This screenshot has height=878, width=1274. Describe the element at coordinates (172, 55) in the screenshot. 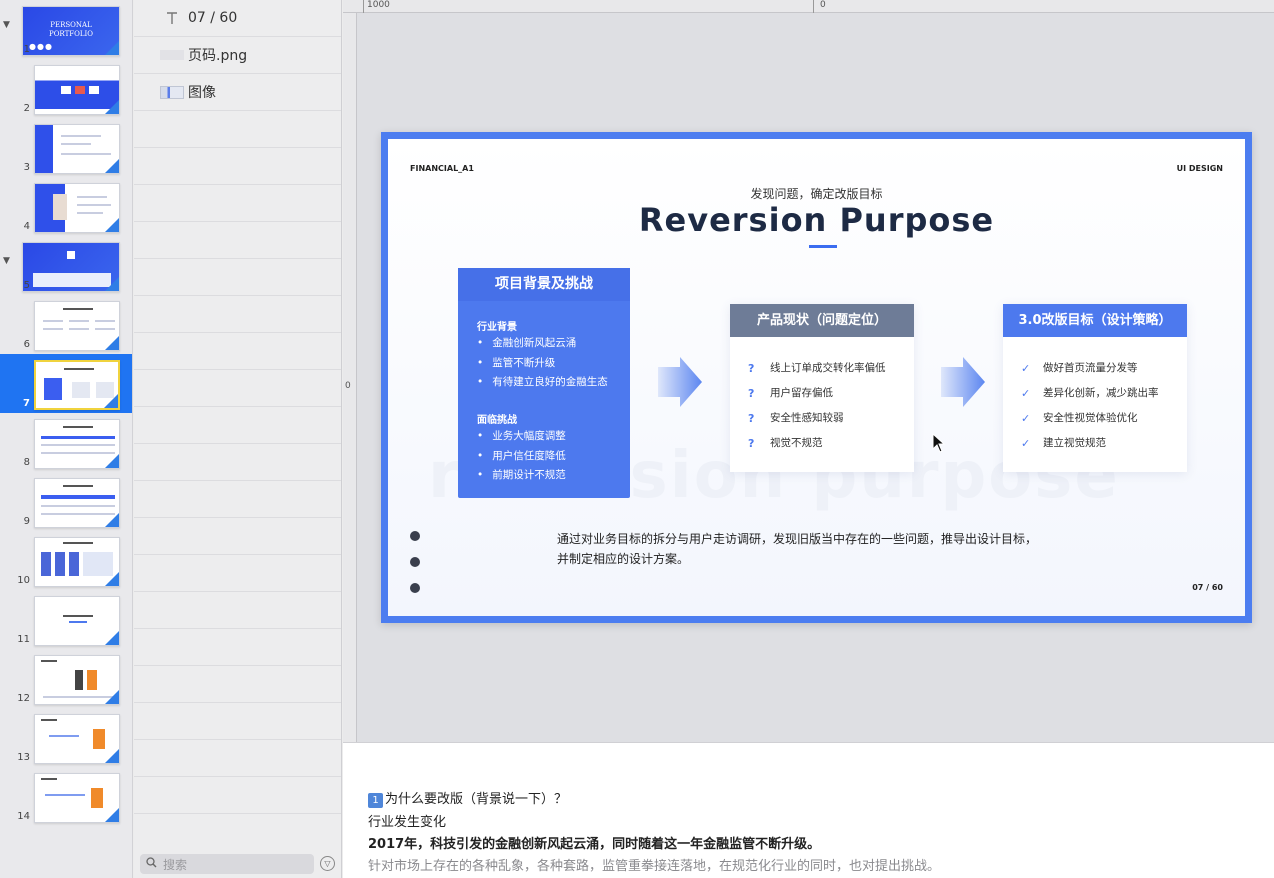

I see `blank-image-icon` at that location.